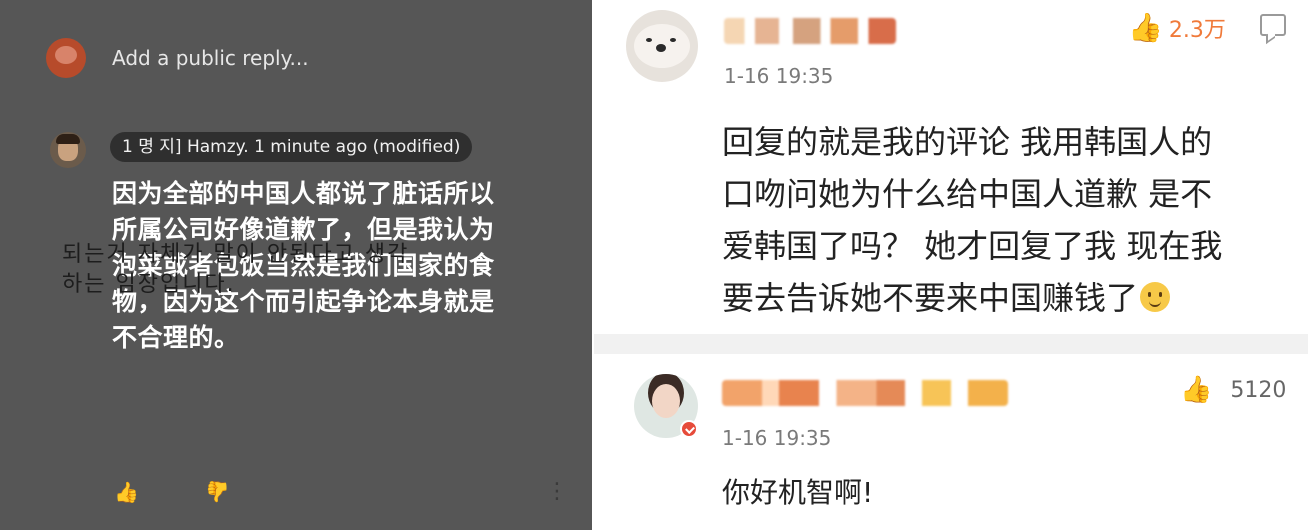 The height and width of the screenshot is (530, 1308). Describe the element at coordinates (66, 58) in the screenshot. I see `current-user-avatar` at that location.